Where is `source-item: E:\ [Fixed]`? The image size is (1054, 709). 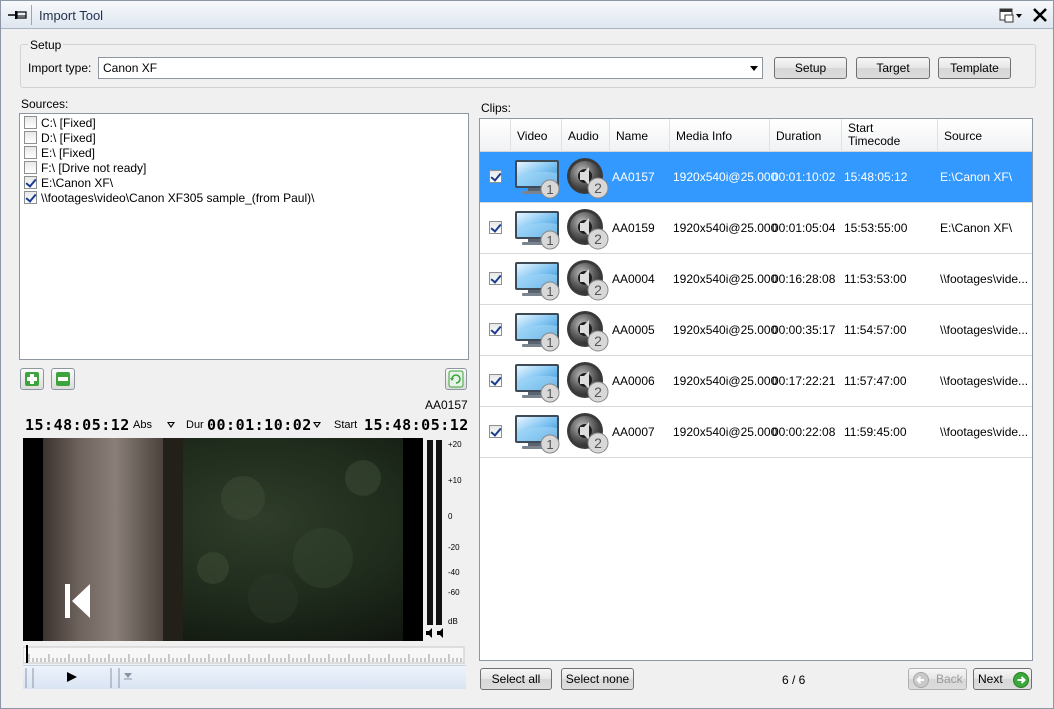 source-item: E:\ [Fixed] is located at coordinates (59, 152).